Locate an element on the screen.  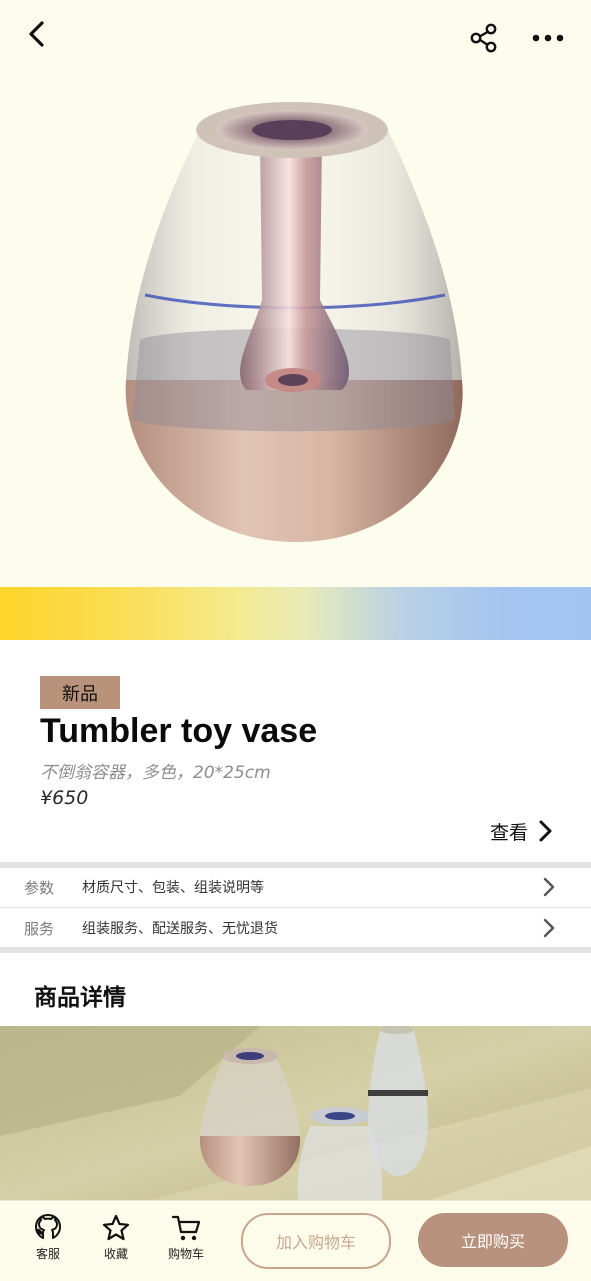
spec-key: 参数 is located at coordinates (39, 887).